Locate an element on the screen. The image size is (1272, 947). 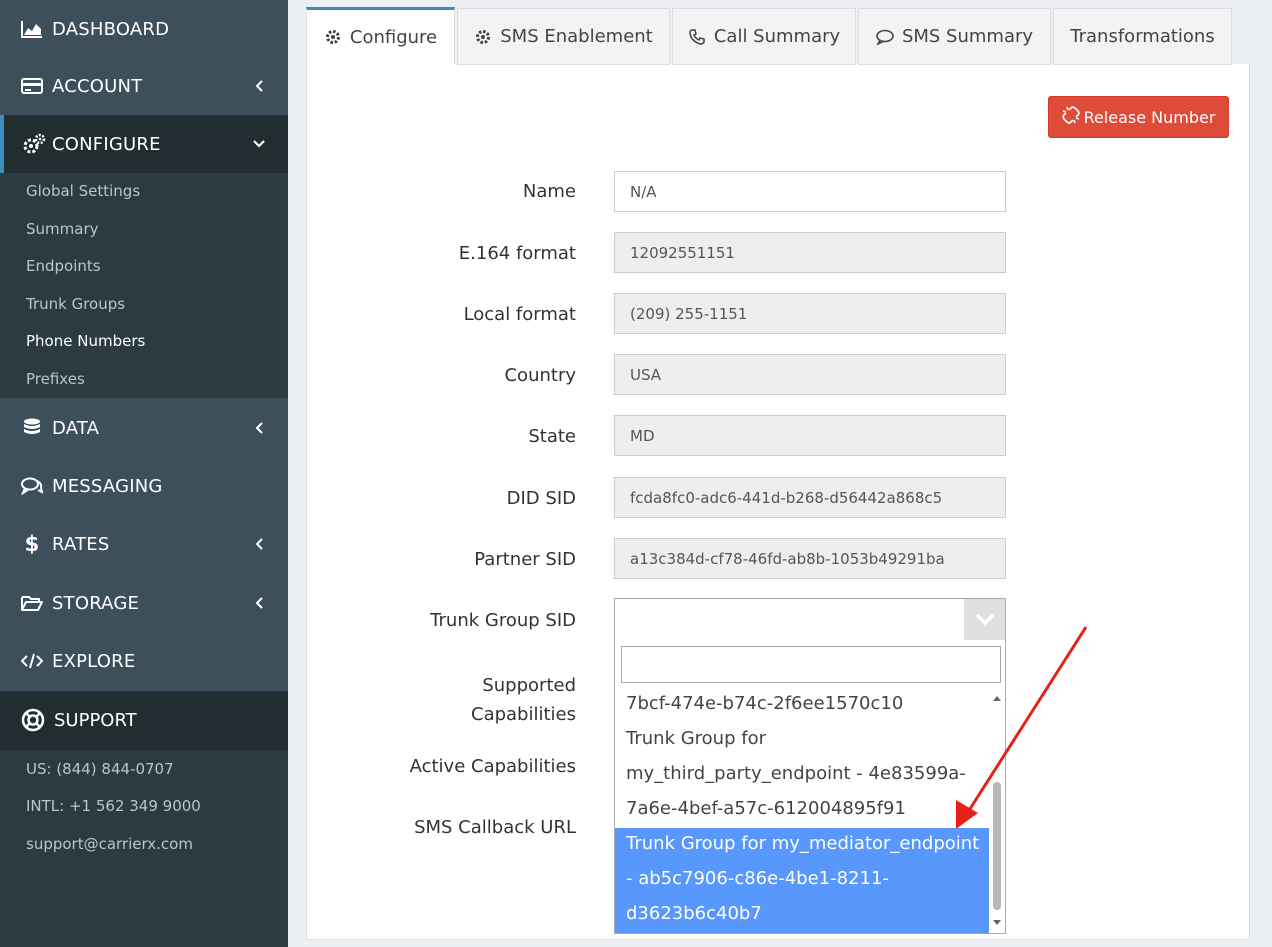
tab-configure: Configure is located at coordinates (380, 35).